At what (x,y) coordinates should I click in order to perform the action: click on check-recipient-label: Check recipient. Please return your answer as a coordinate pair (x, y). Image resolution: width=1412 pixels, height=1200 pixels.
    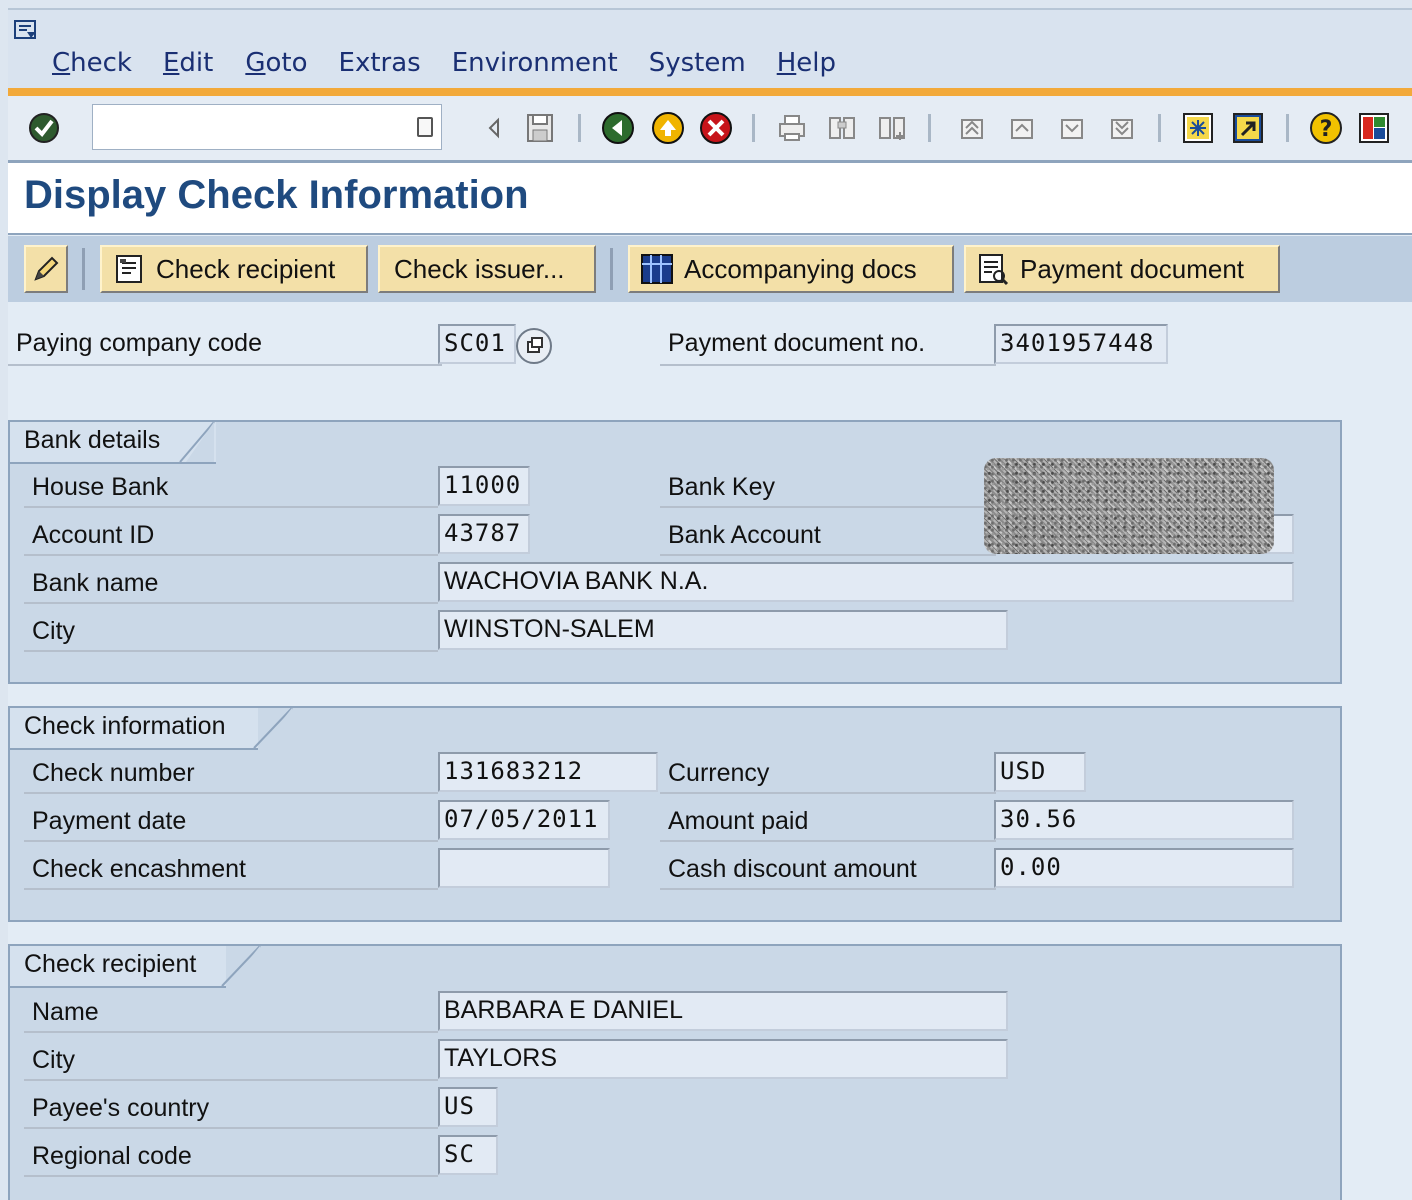
    Looking at the image, I should click on (246, 268).